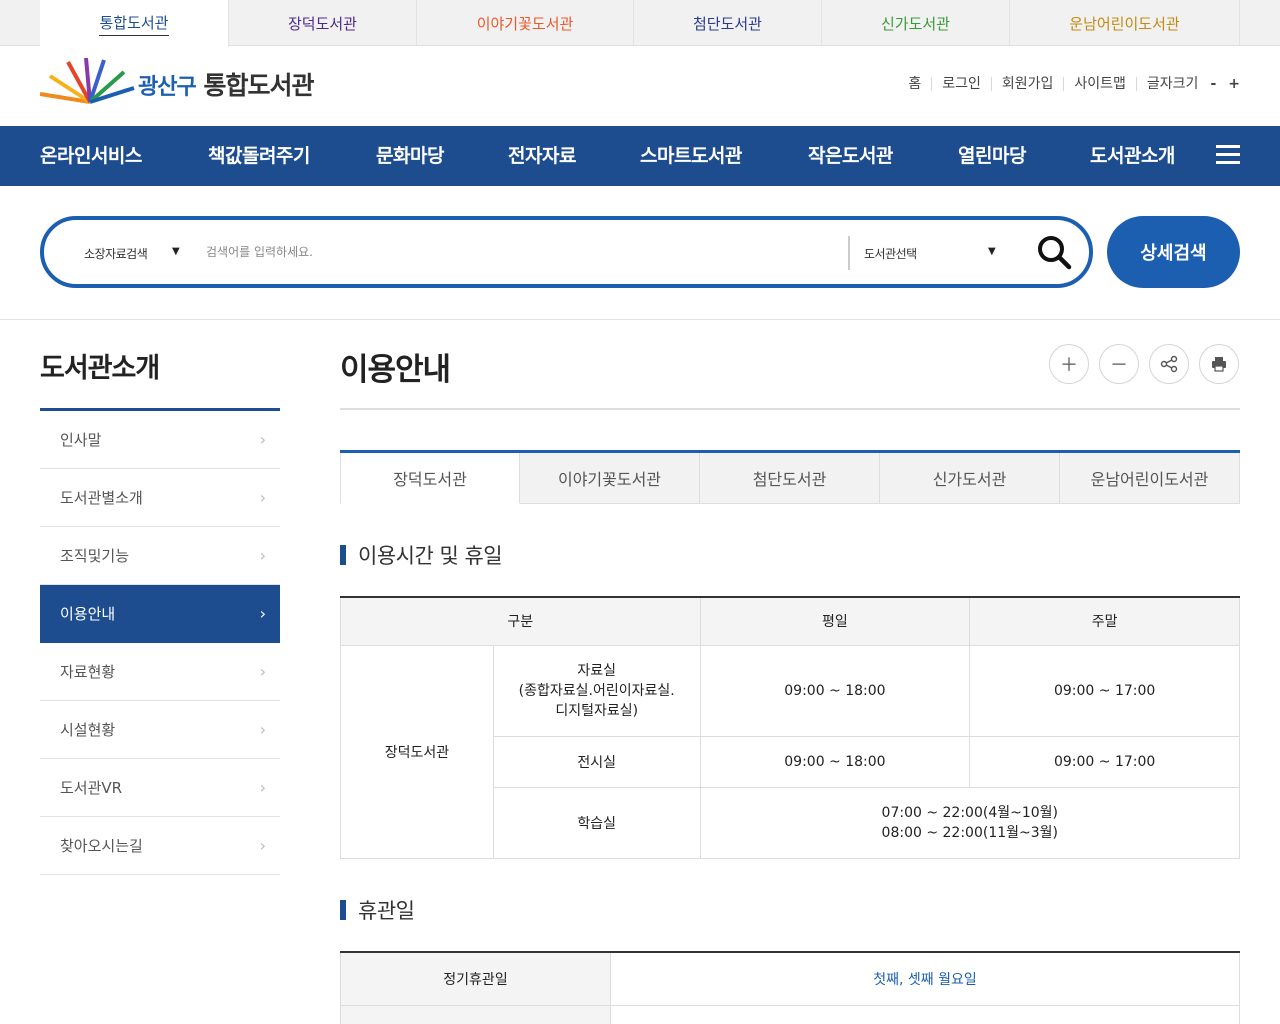  Describe the element at coordinates (1144, 364) in the screenshot. I see `page-tools: ＋ －` at that location.